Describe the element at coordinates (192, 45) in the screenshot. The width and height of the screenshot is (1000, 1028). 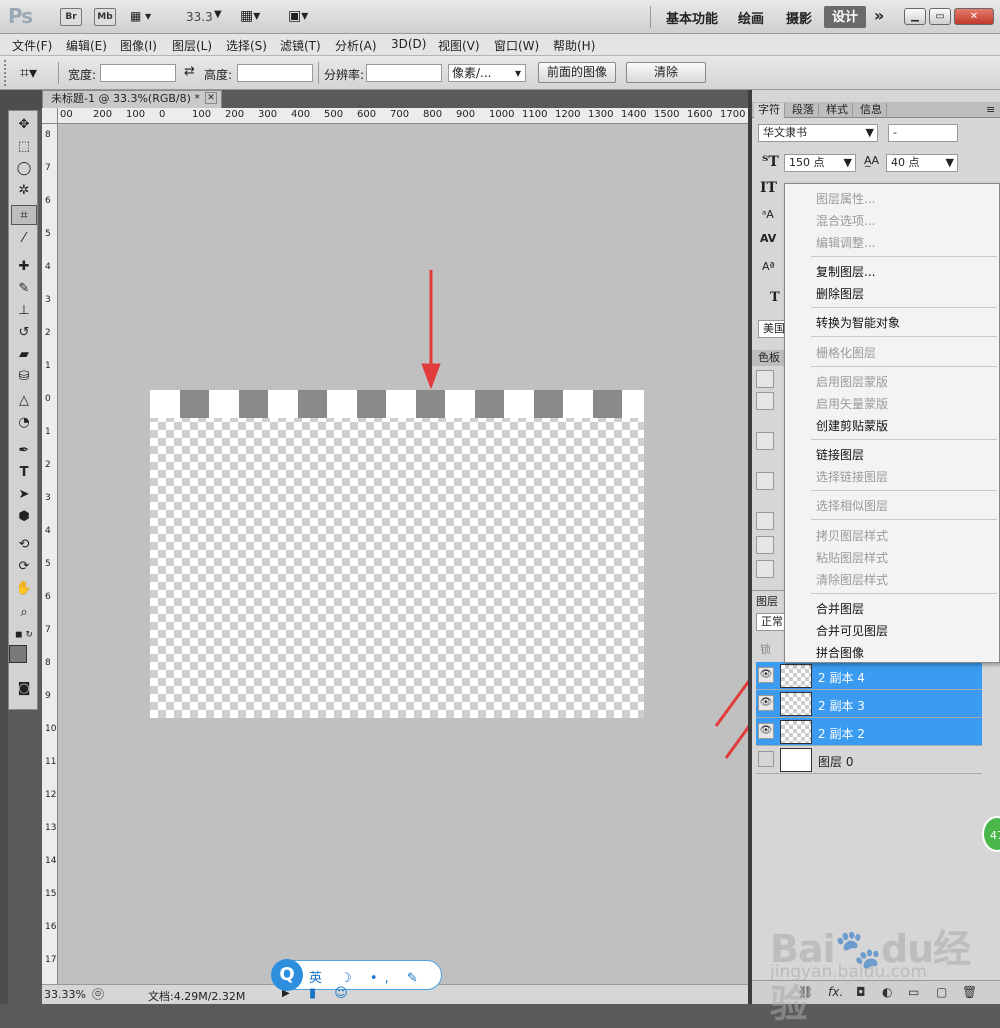
I see `menu-layer: 图层(L)` at that location.